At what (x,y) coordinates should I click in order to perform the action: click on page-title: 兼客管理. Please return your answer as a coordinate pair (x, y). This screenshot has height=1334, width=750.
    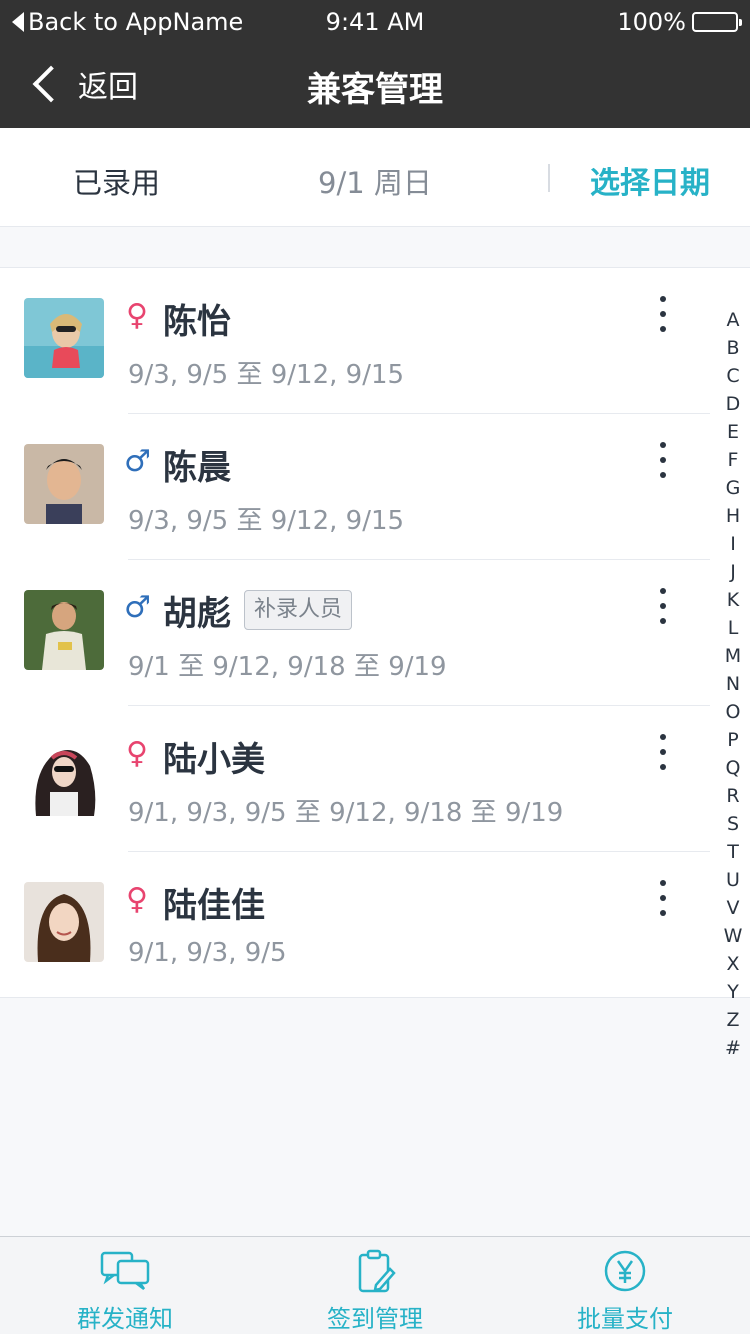
    Looking at the image, I should click on (375, 90).